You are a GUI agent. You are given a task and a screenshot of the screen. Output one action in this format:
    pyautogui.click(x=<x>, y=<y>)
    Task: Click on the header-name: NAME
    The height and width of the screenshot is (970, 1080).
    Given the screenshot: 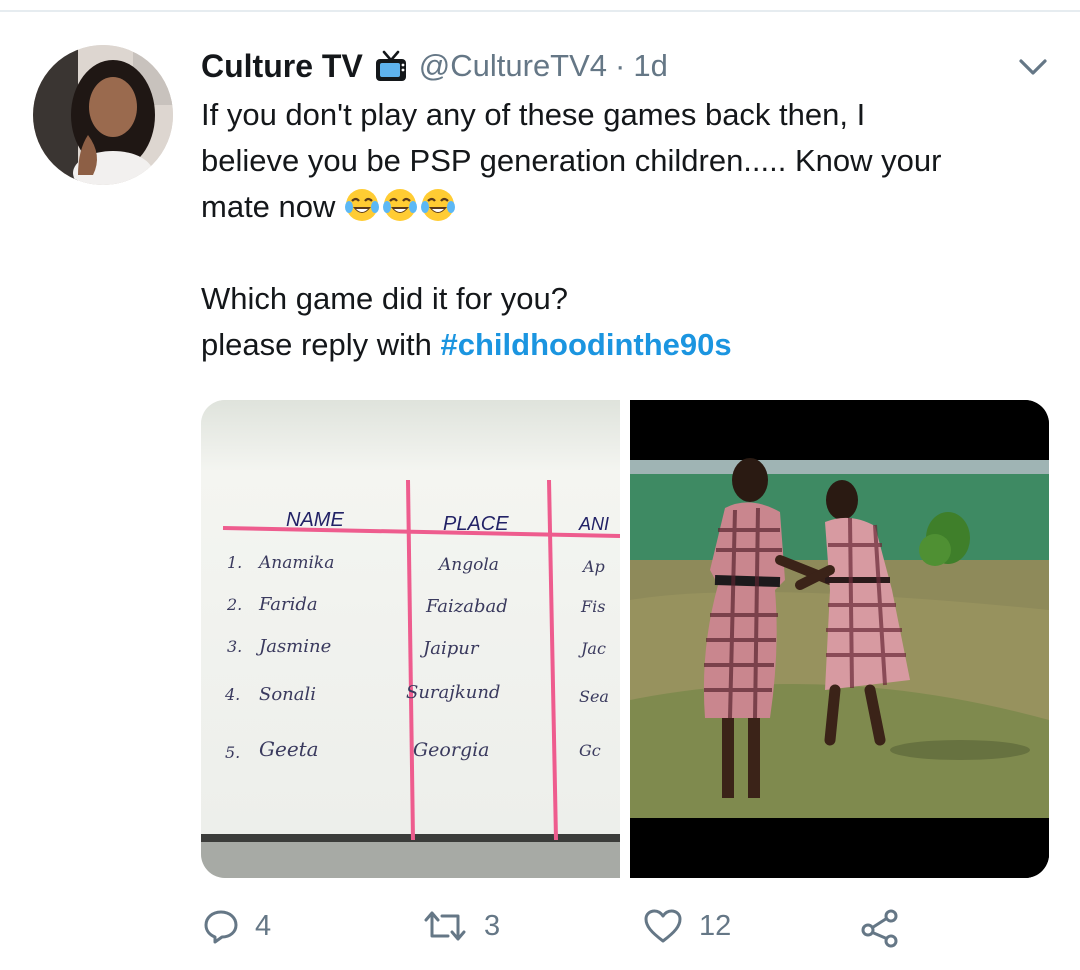 What is the action you would take?
    pyautogui.click(x=315, y=520)
    